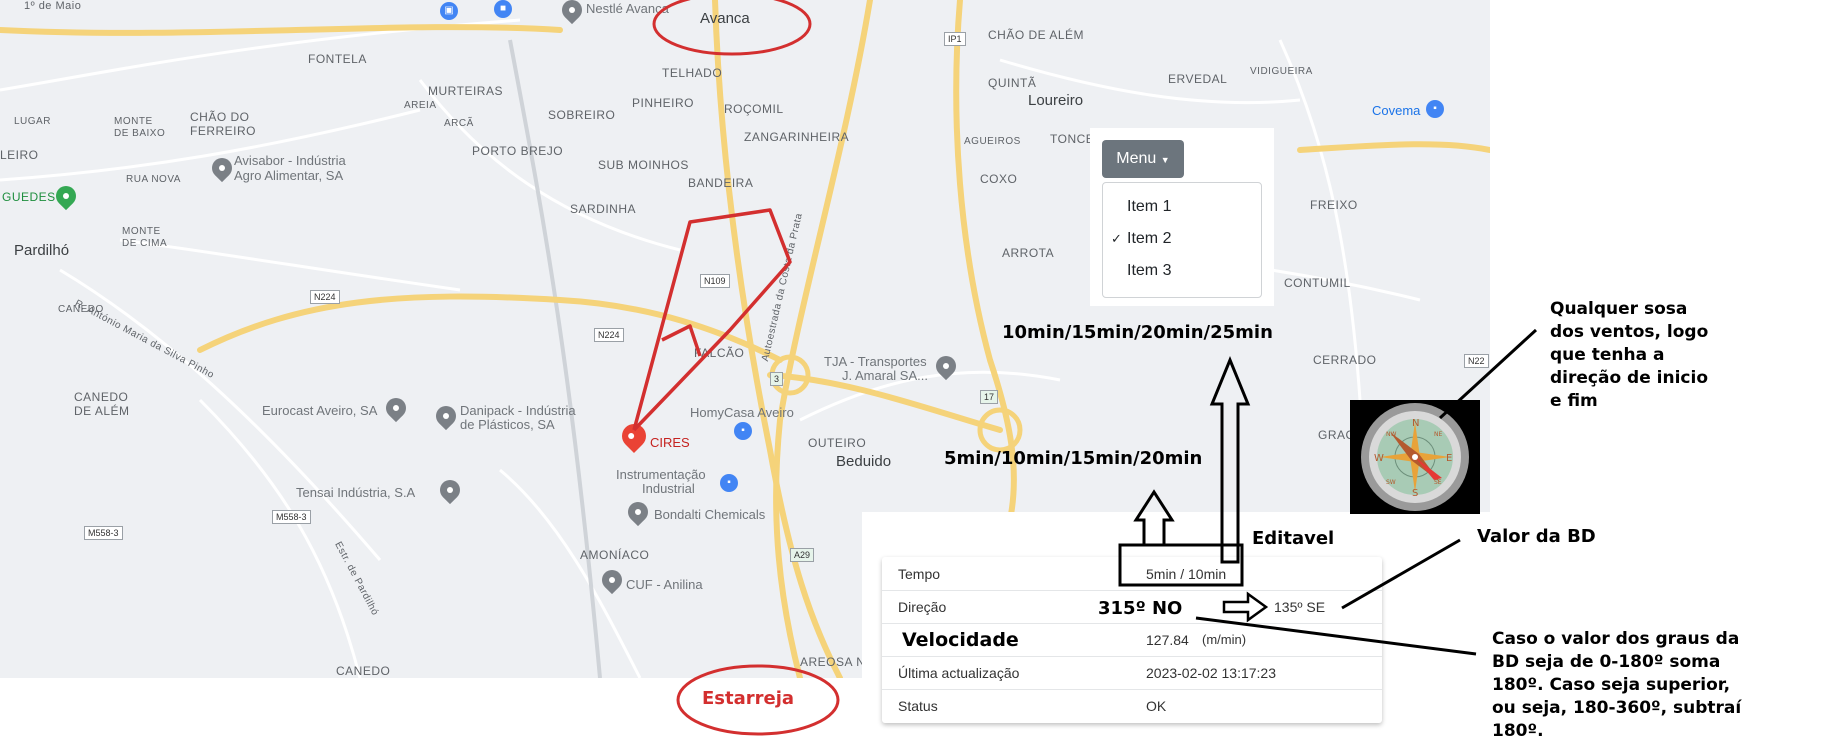 This screenshot has width=1821, height=743. I want to click on place-label: 1º de Maio, so click(53, 6).